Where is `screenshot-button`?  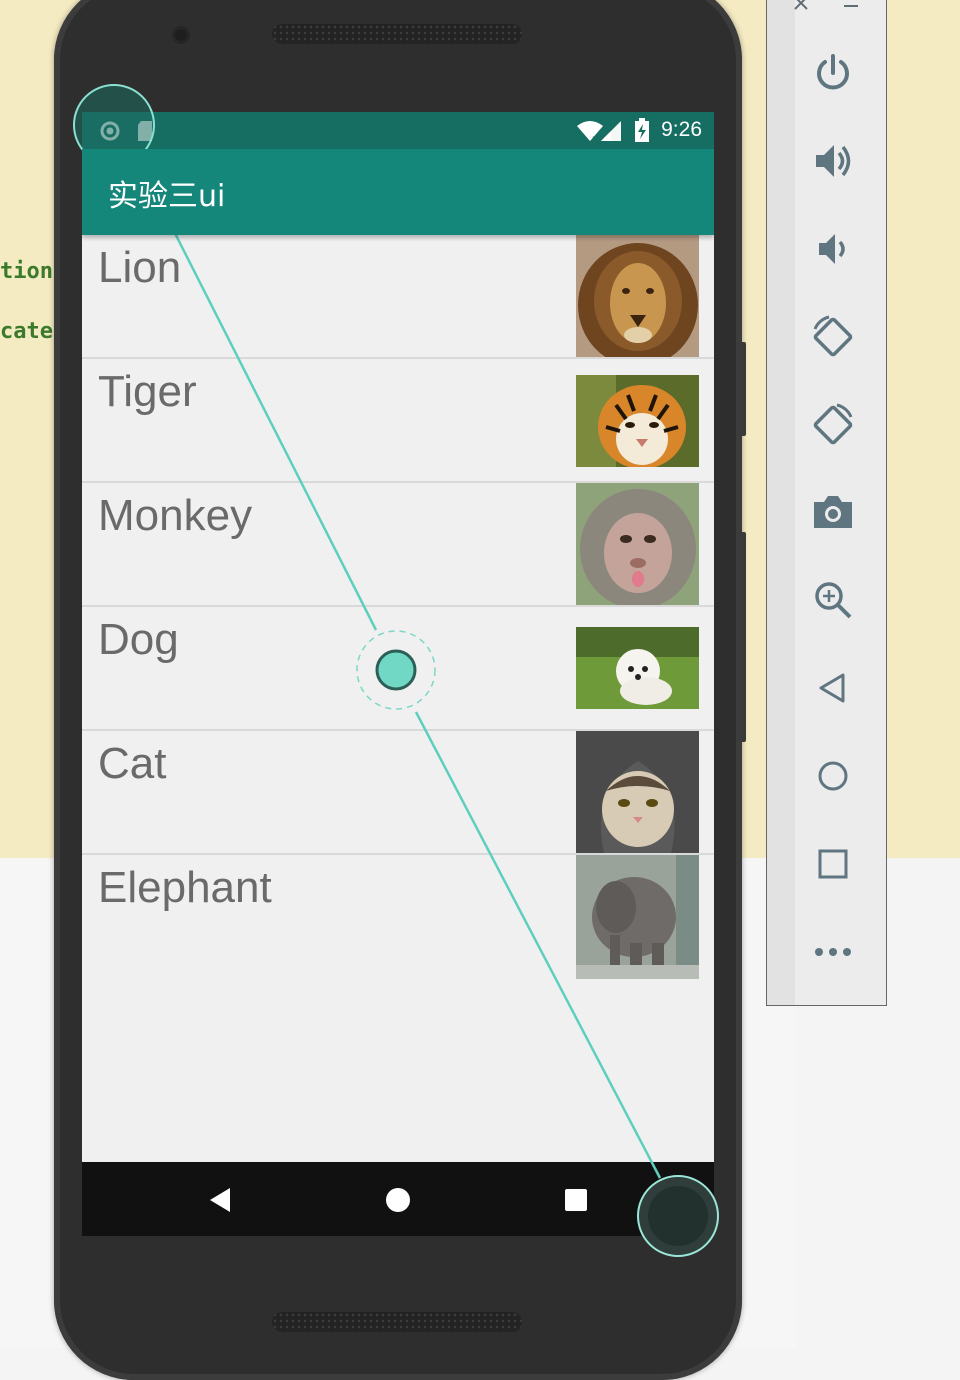
screenshot-button is located at coordinates (833, 512).